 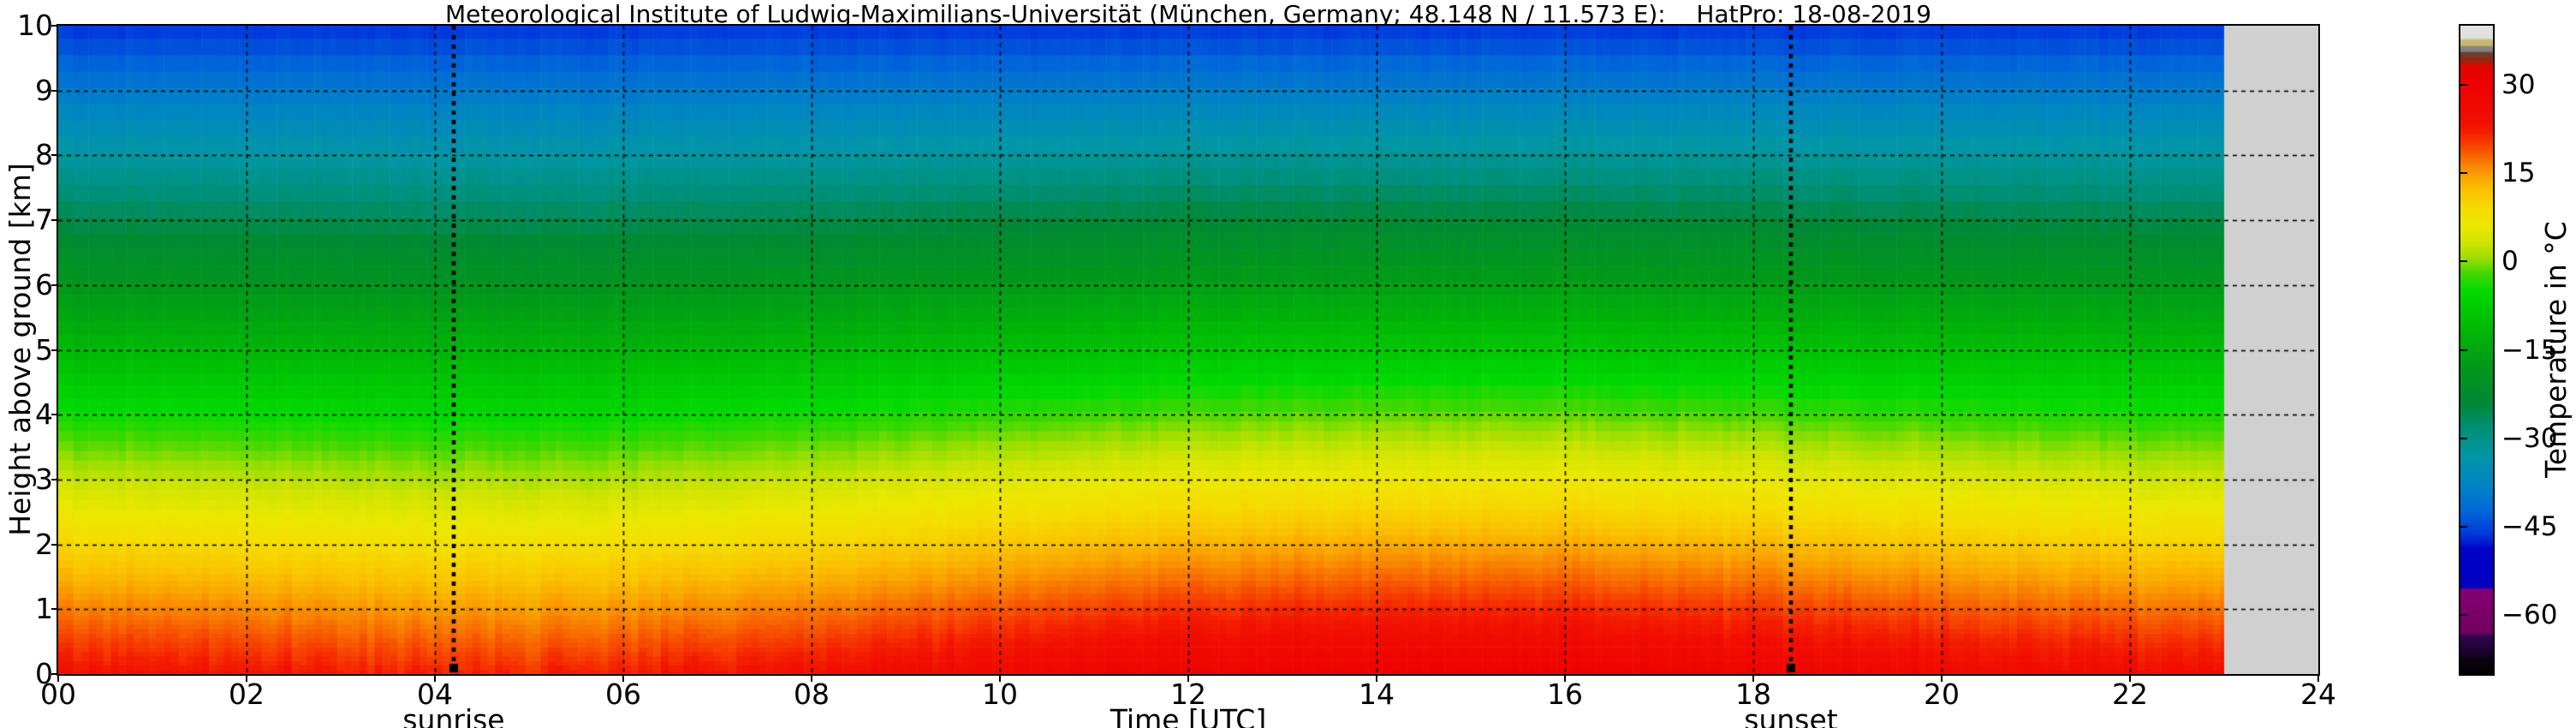 What do you see at coordinates (44, 220) in the screenshot?
I see `y-tick-label: 7` at bounding box center [44, 220].